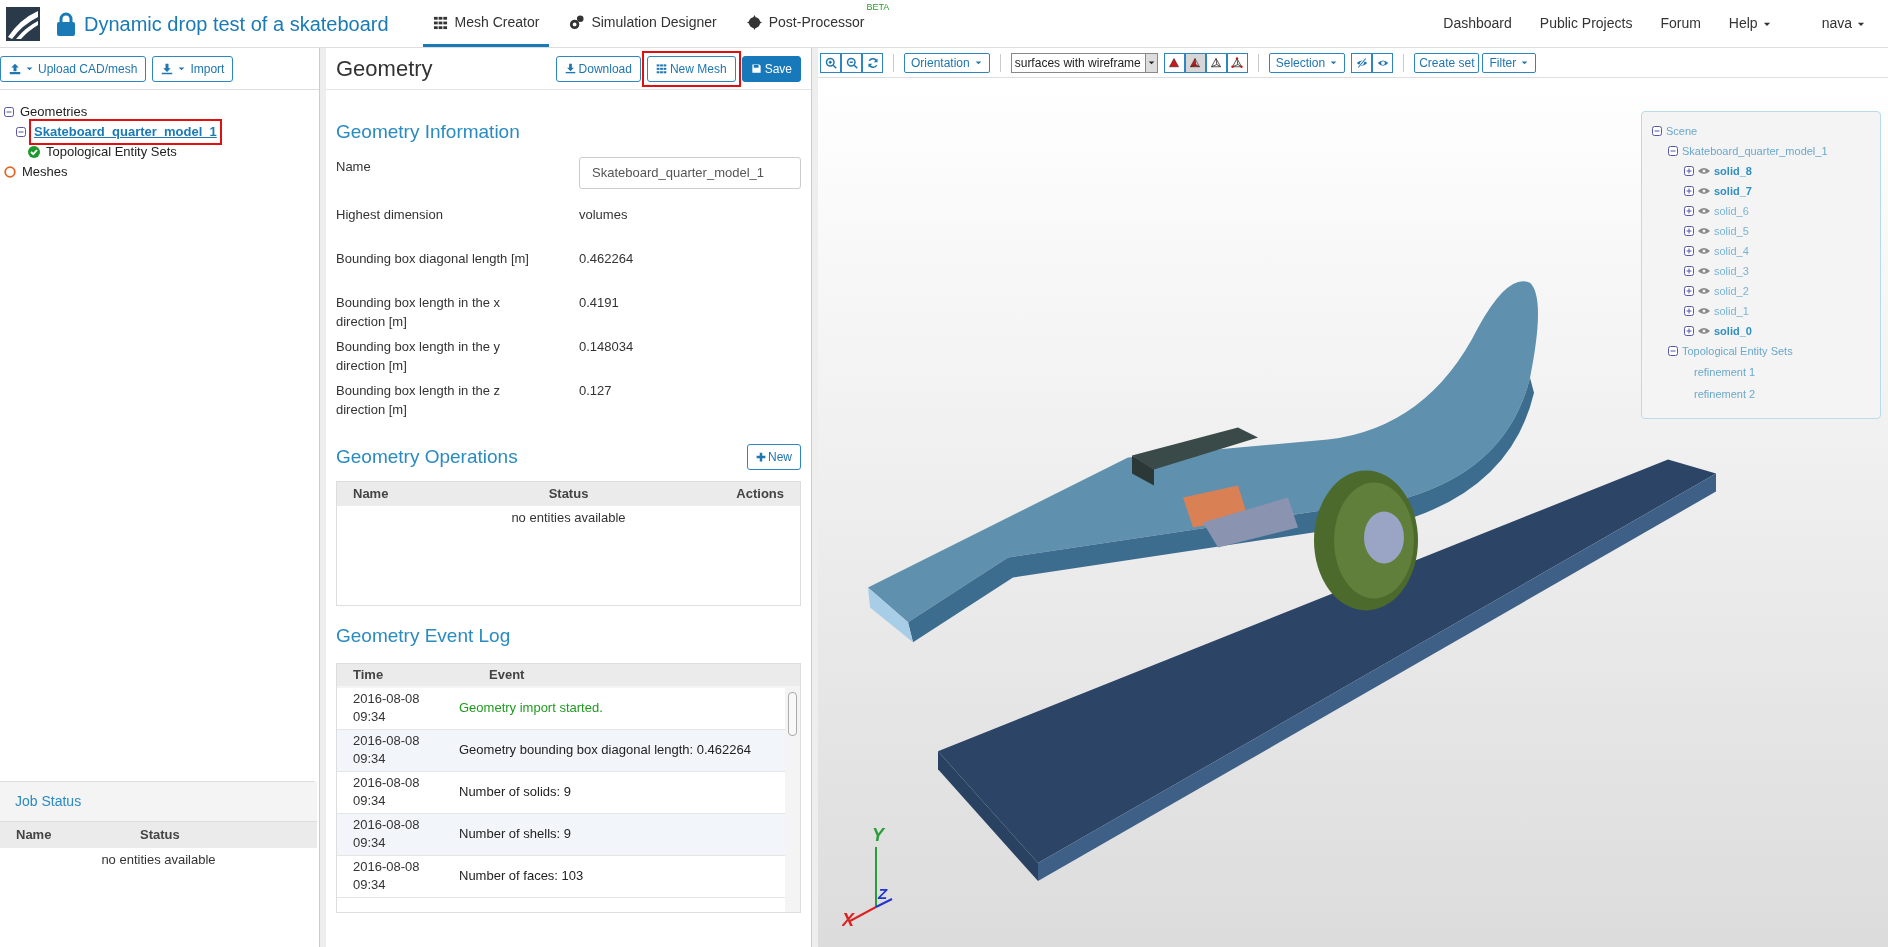 The width and height of the screenshot is (1888, 947). I want to click on create-set-button: Create set, so click(1447, 62).